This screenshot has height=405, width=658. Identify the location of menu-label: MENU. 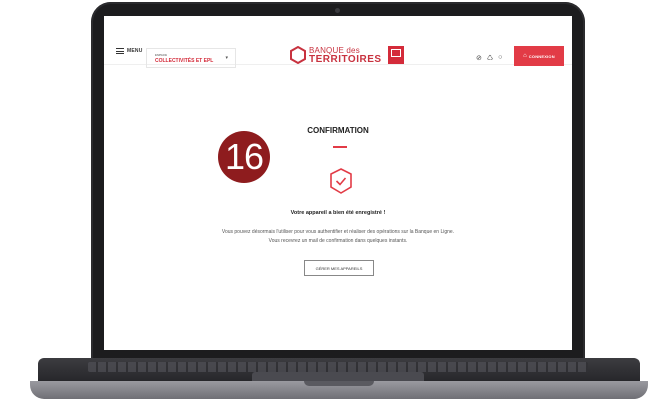
(135, 51).